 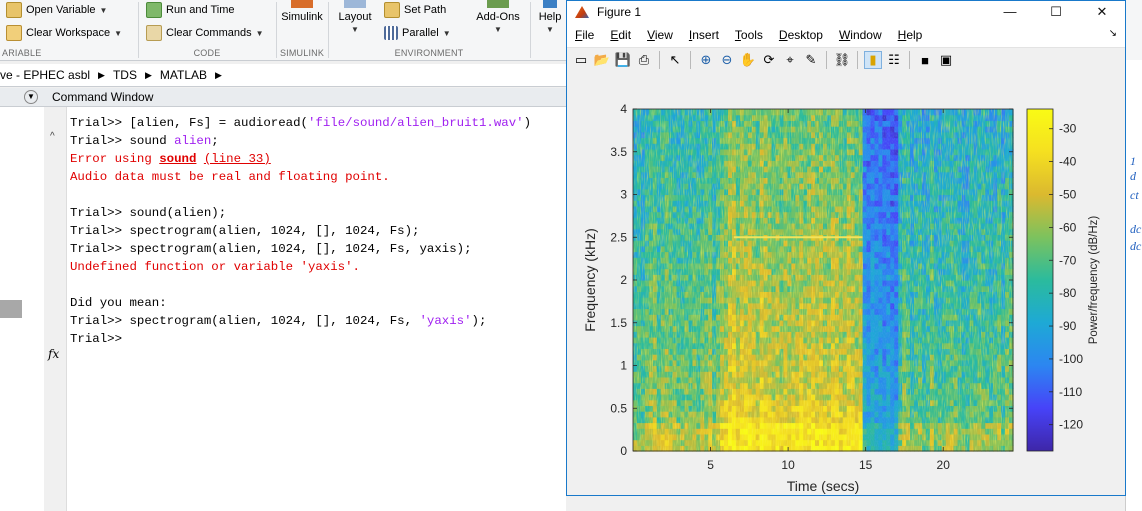 What do you see at coordinates (300, 195) in the screenshot?
I see `command-line` at bounding box center [300, 195].